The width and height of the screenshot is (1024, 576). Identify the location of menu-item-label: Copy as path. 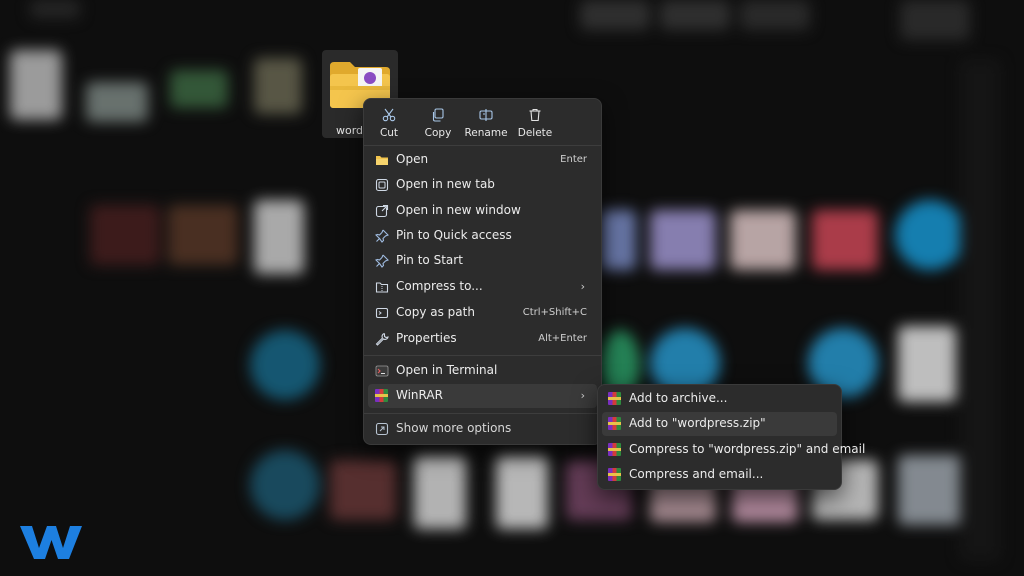
(435, 312).